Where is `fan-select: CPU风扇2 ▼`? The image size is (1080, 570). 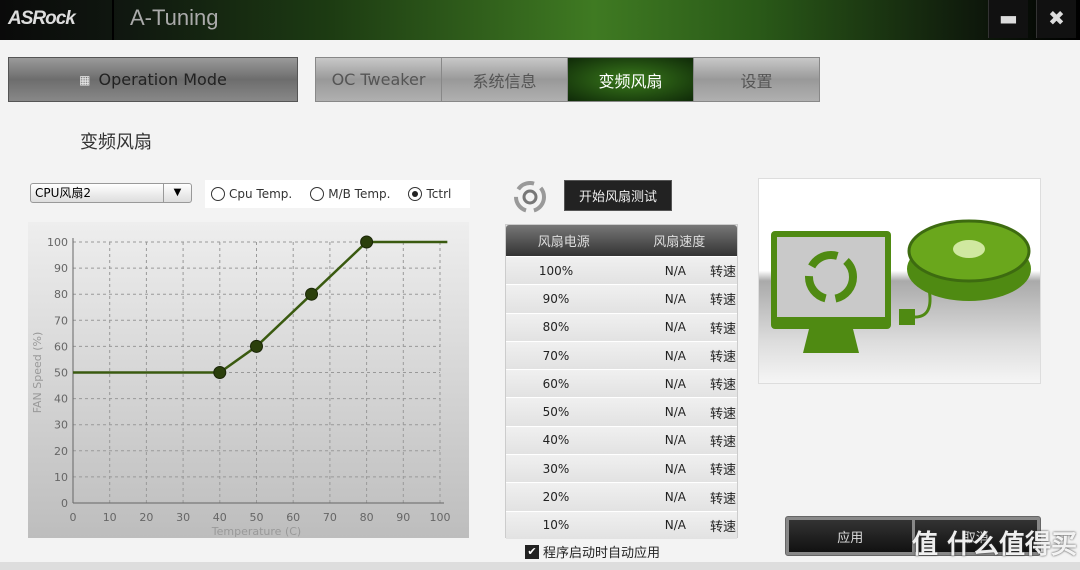
fan-select: CPU风扇2 ▼ is located at coordinates (111, 193).